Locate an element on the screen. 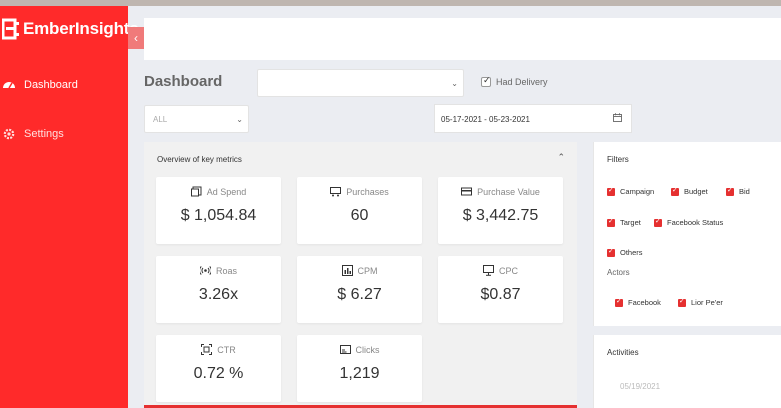 The height and width of the screenshot is (408, 781). metric-card-ctr: CTR 0.72 % is located at coordinates (218, 368).